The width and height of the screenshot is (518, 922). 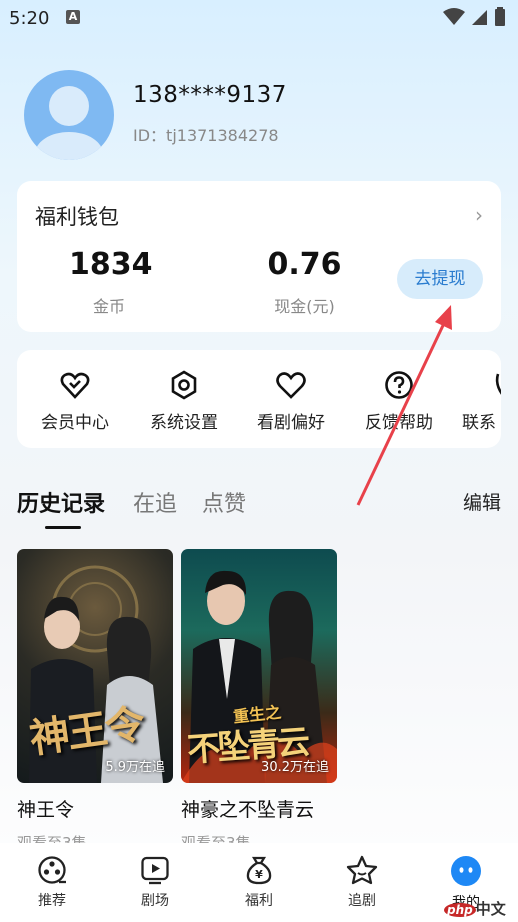 I want to click on menu-item-settings: 系统设置, so click(x=184, y=401).